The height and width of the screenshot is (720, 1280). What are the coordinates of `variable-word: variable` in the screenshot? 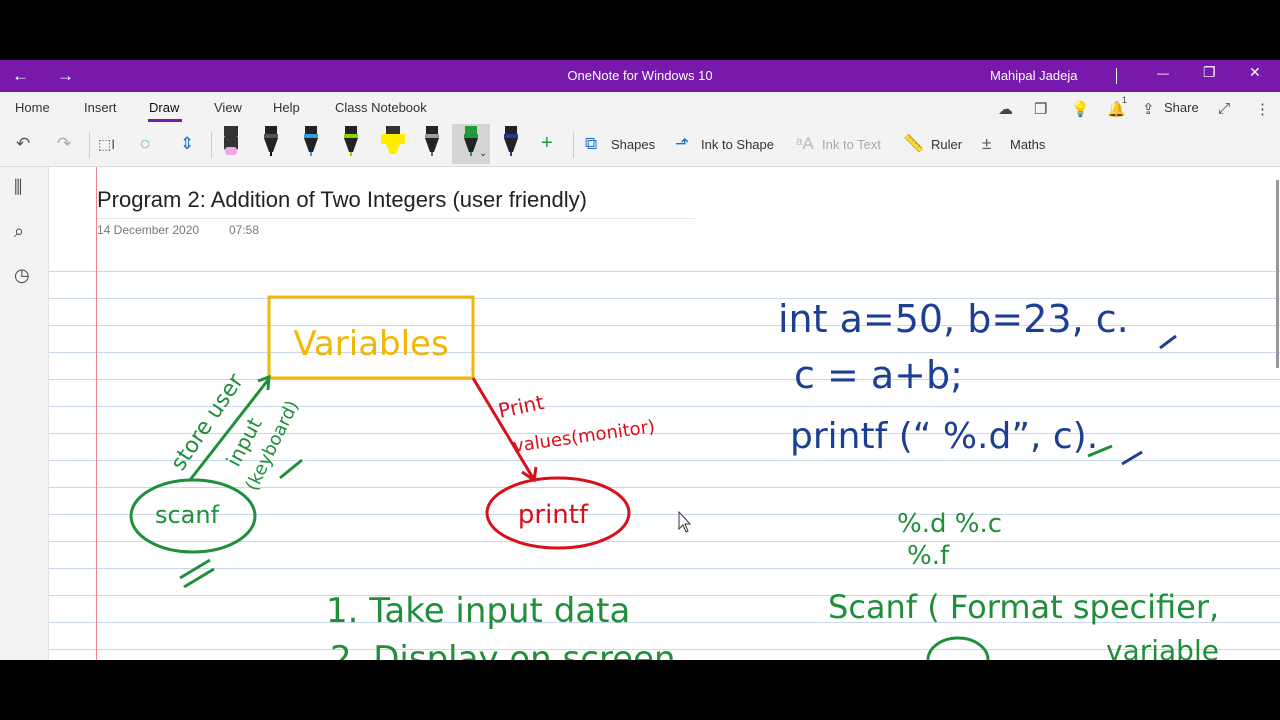 It's located at (1162, 647).